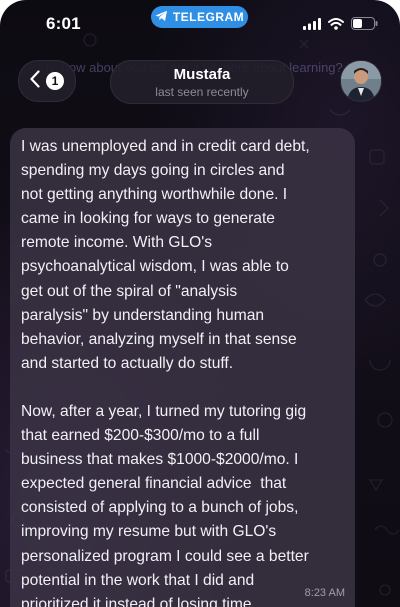 Image resolution: width=400 pixels, height=607 pixels. What do you see at coordinates (202, 74) in the screenshot?
I see `contact-name: Mustafa` at bounding box center [202, 74].